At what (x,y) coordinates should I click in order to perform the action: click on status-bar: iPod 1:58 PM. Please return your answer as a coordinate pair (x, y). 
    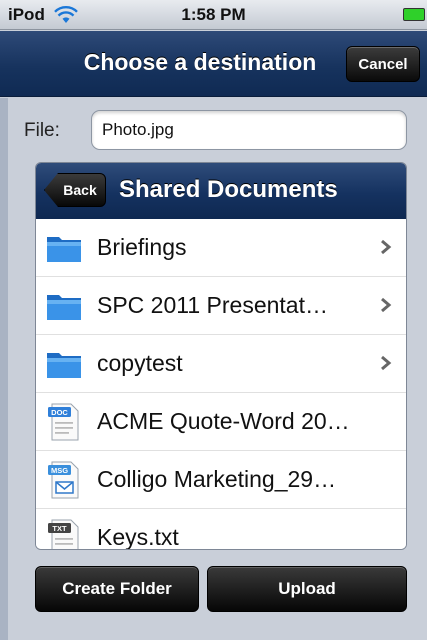
    Looking at the image, I should click on (213, 15).